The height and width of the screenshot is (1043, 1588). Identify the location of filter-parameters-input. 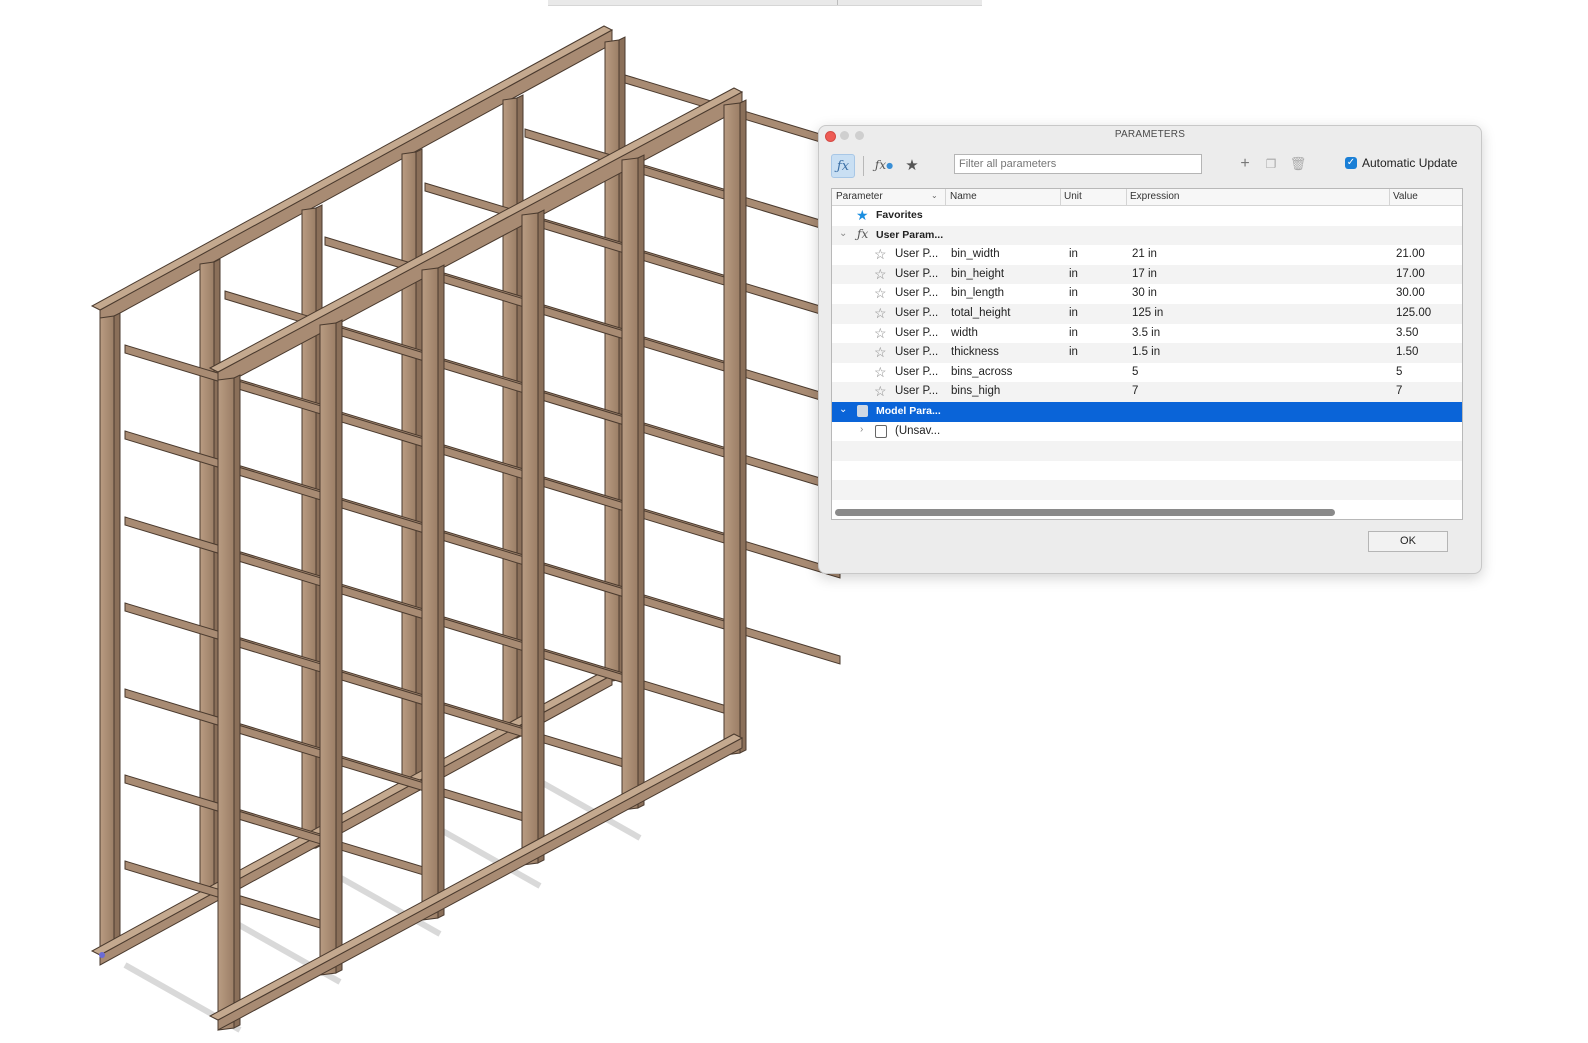
(1078, 164).